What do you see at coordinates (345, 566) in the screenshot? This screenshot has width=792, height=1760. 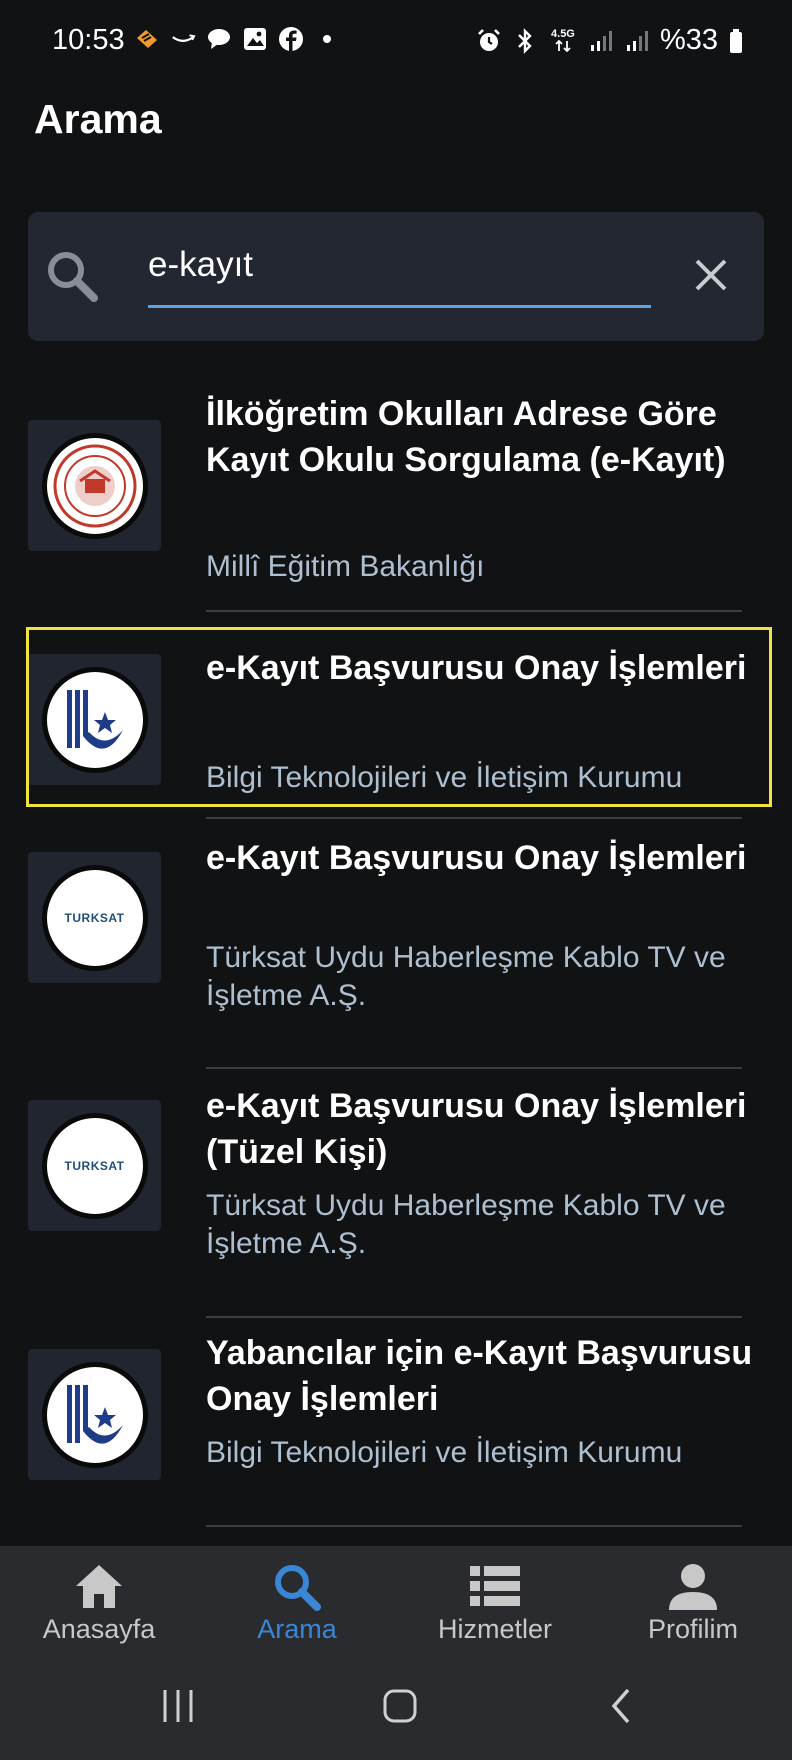 I see `result-agency: Millî Eğitim Bakanlığı` at bounding box center [345, 566].